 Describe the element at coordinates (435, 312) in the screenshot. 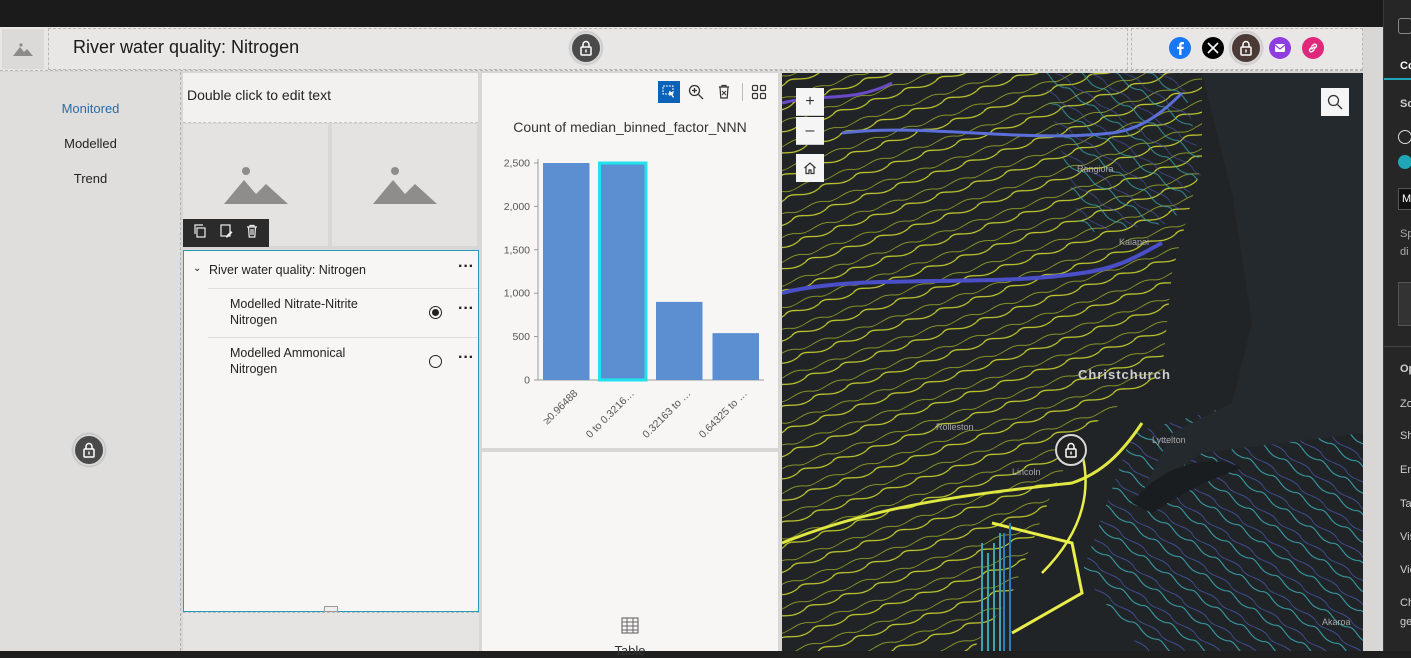

I see `layer-radio-selected` at that location.